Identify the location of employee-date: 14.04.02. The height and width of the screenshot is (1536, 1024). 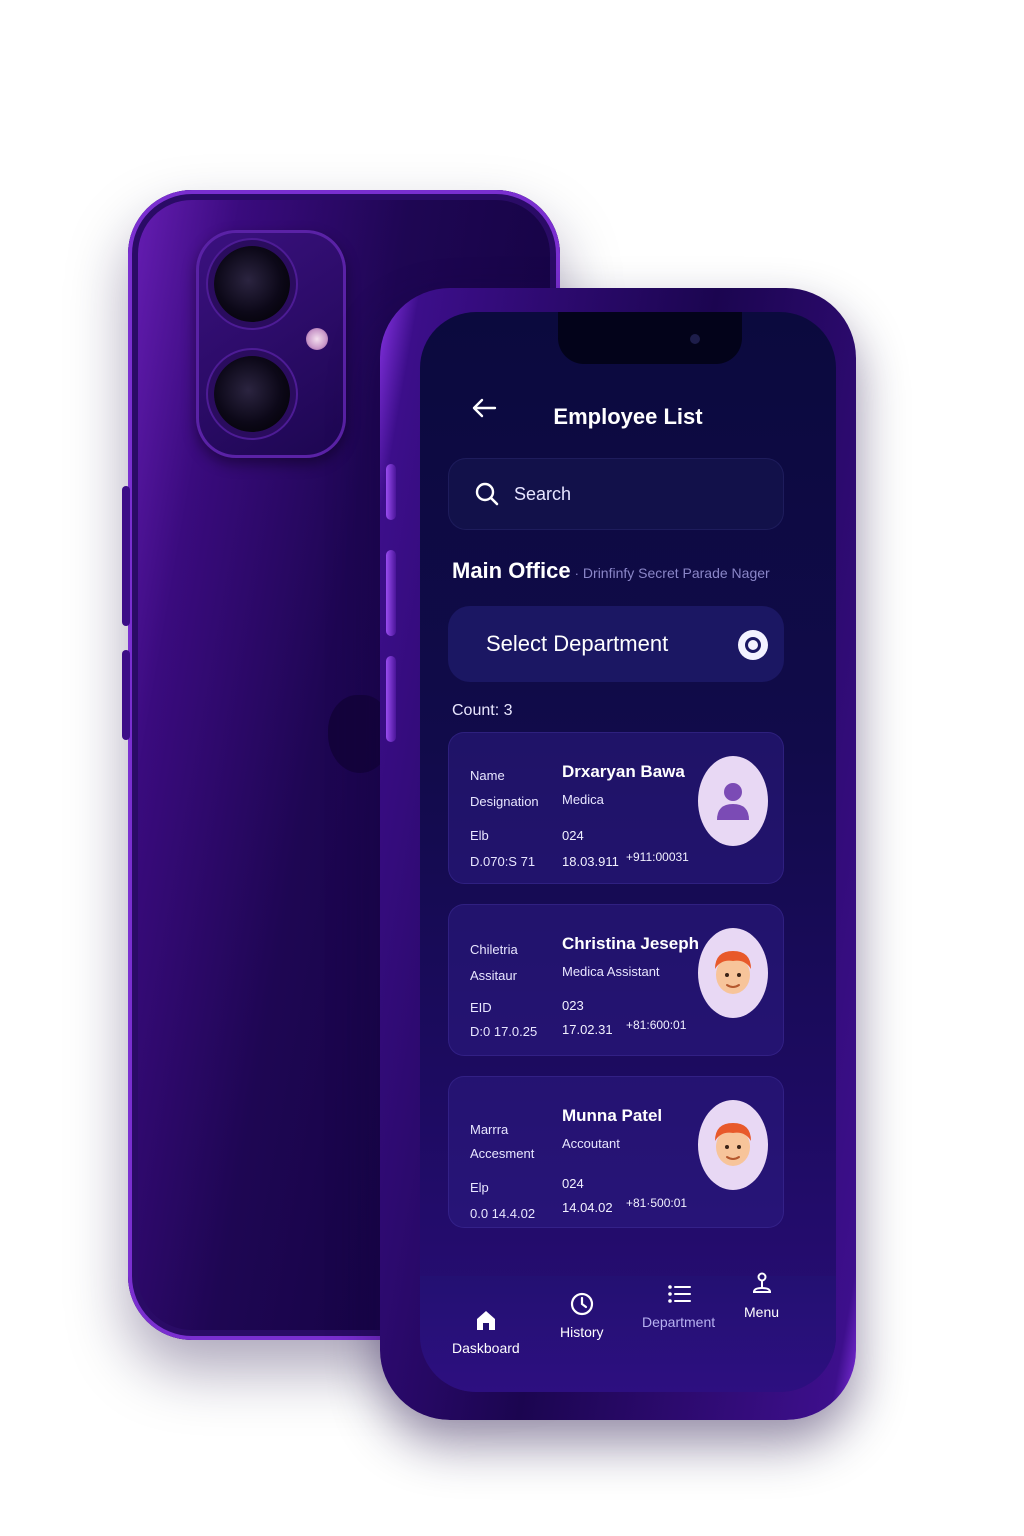
(587, 1207).